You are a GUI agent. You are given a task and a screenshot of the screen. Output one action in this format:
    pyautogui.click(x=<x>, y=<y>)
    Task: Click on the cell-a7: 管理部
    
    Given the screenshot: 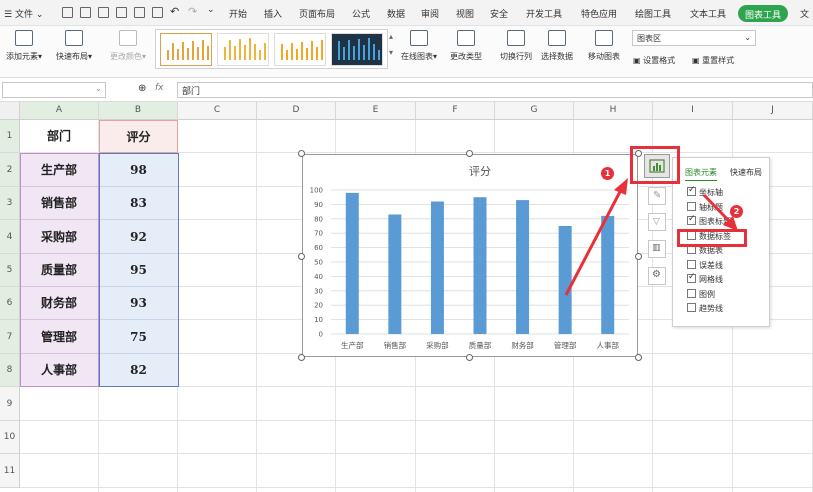 What is the action you would take?
    pyautogui.click(x=59, y=337)
    